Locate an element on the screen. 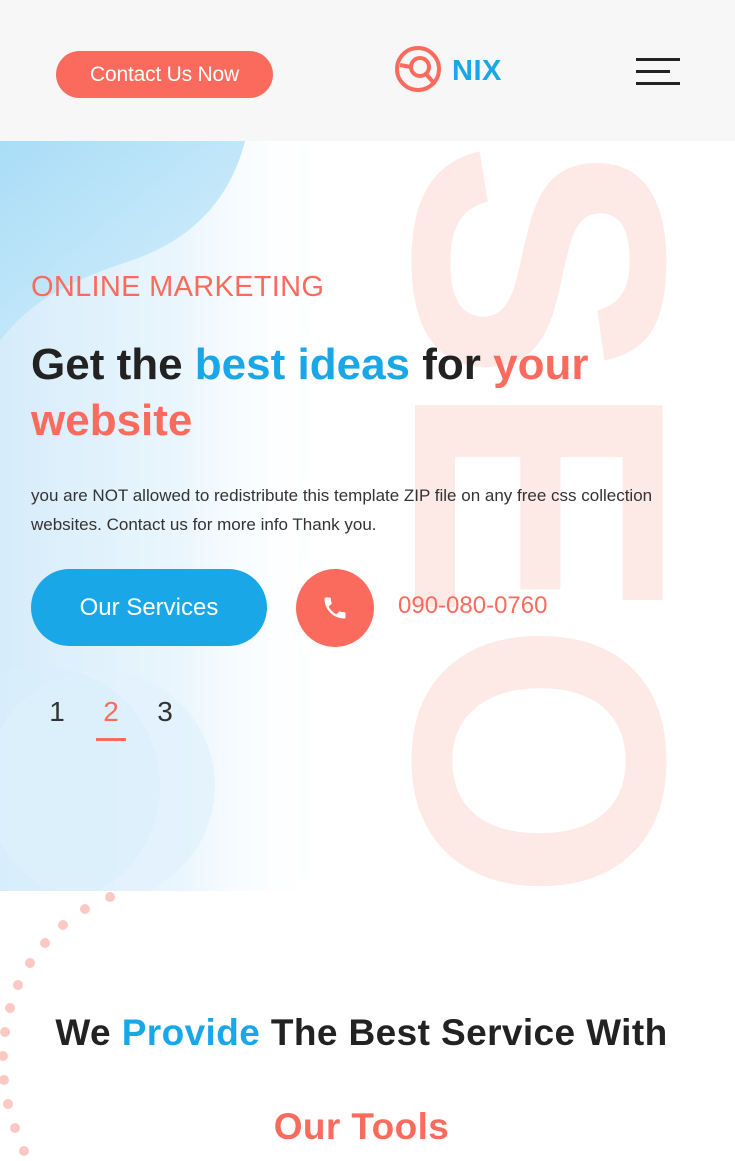 This screenshot has width=735, height=1161. section-title-part1: We is located at coordinates (88, 1032).